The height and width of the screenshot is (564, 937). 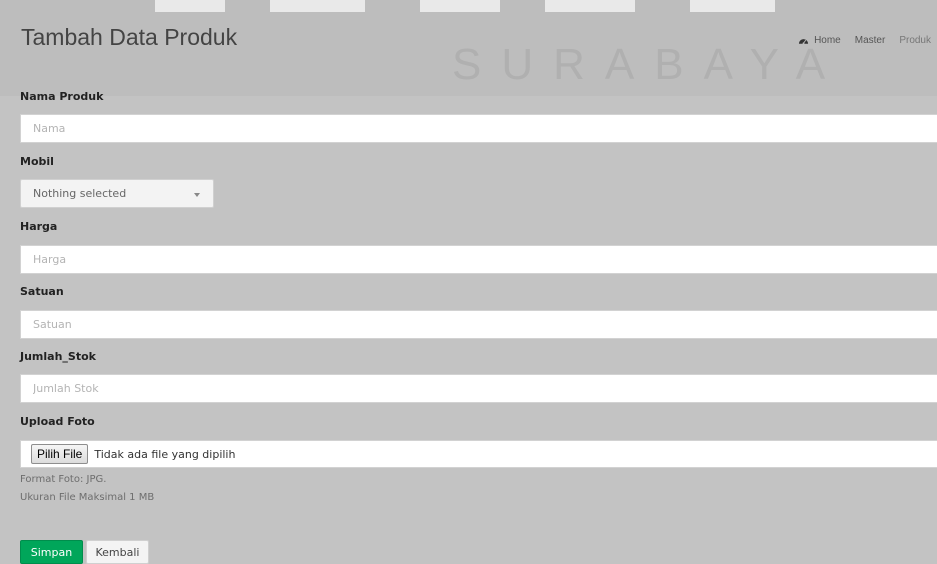 I want to click on breadcrumb-produk: Produk, so click(x=915, y=40).